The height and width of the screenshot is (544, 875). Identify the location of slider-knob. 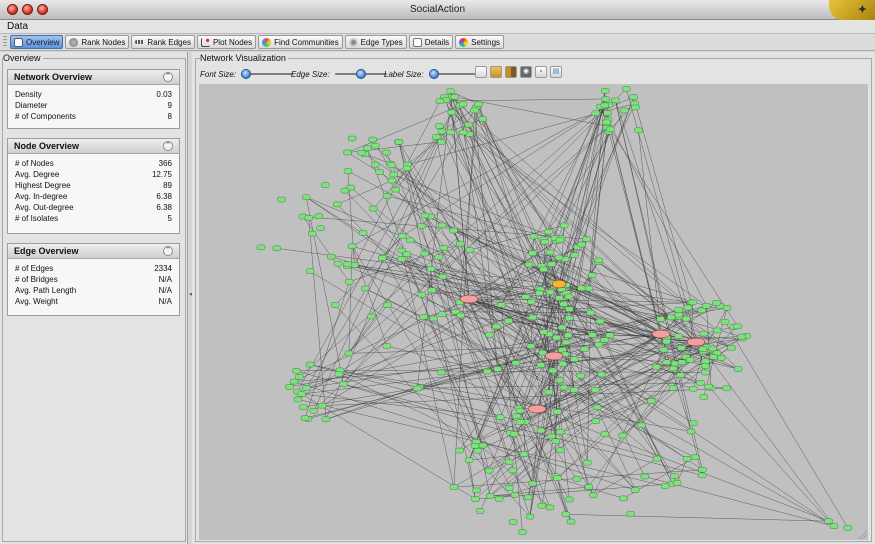
(433, 74).